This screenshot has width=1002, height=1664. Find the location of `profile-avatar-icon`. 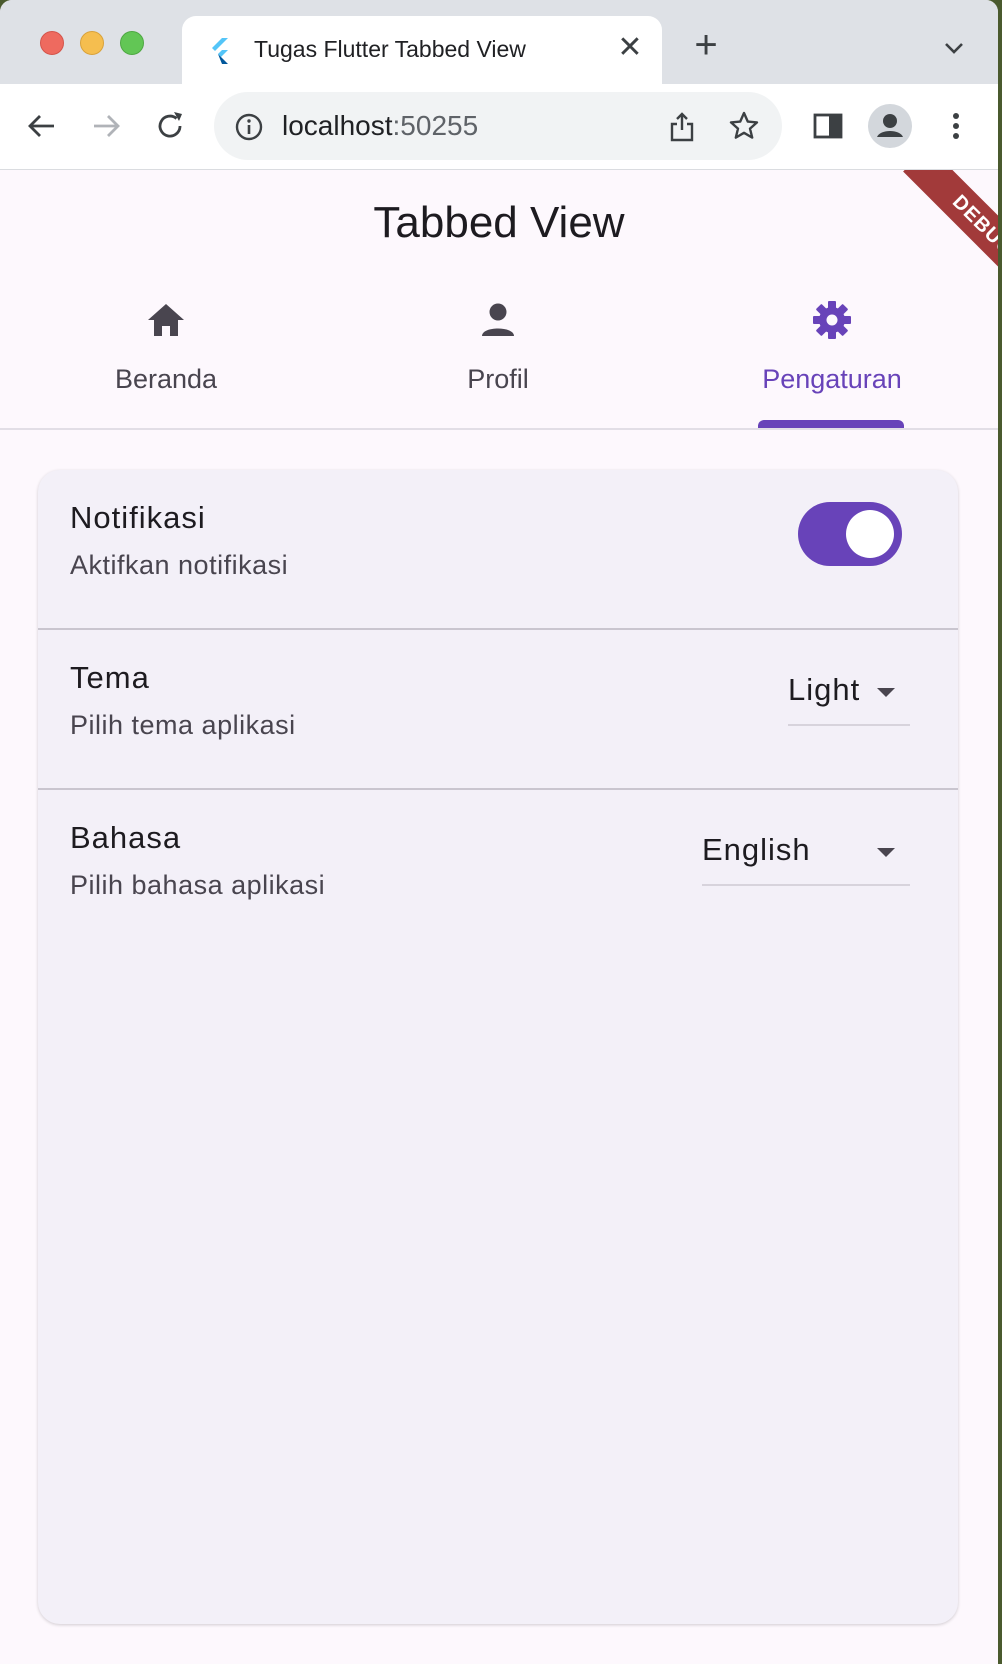

profile-avatar-icon is located at coordinates (890, 126).